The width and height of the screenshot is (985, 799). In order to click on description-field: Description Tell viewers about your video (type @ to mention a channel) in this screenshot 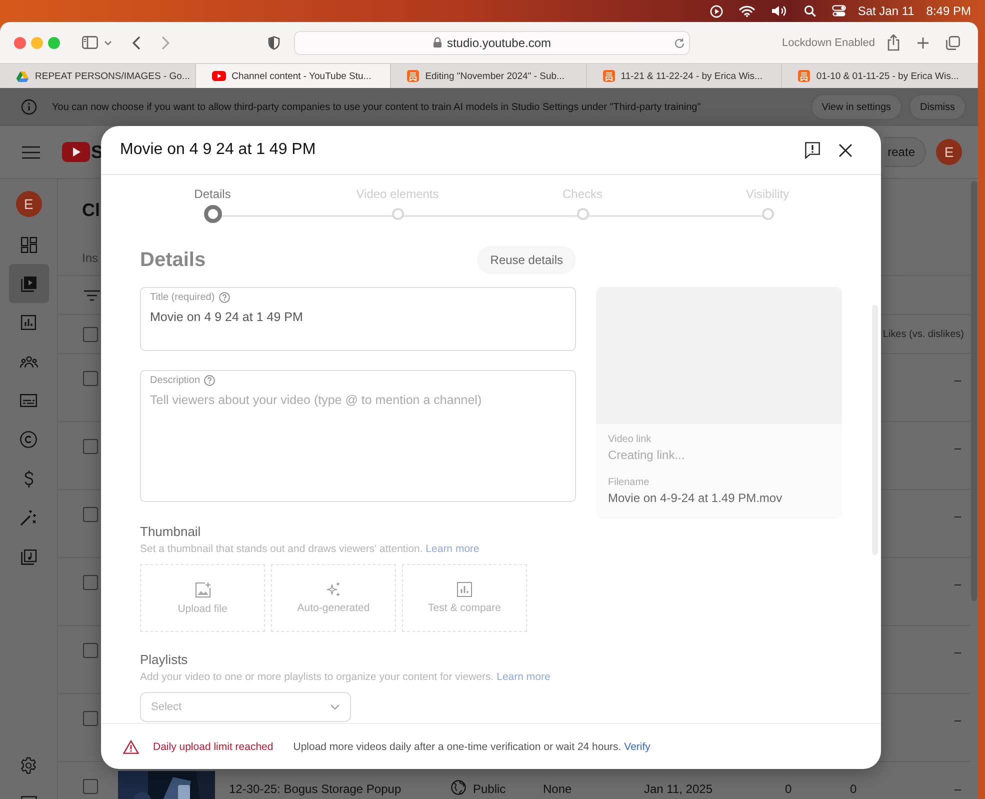, I will do `click(358, 436)`.